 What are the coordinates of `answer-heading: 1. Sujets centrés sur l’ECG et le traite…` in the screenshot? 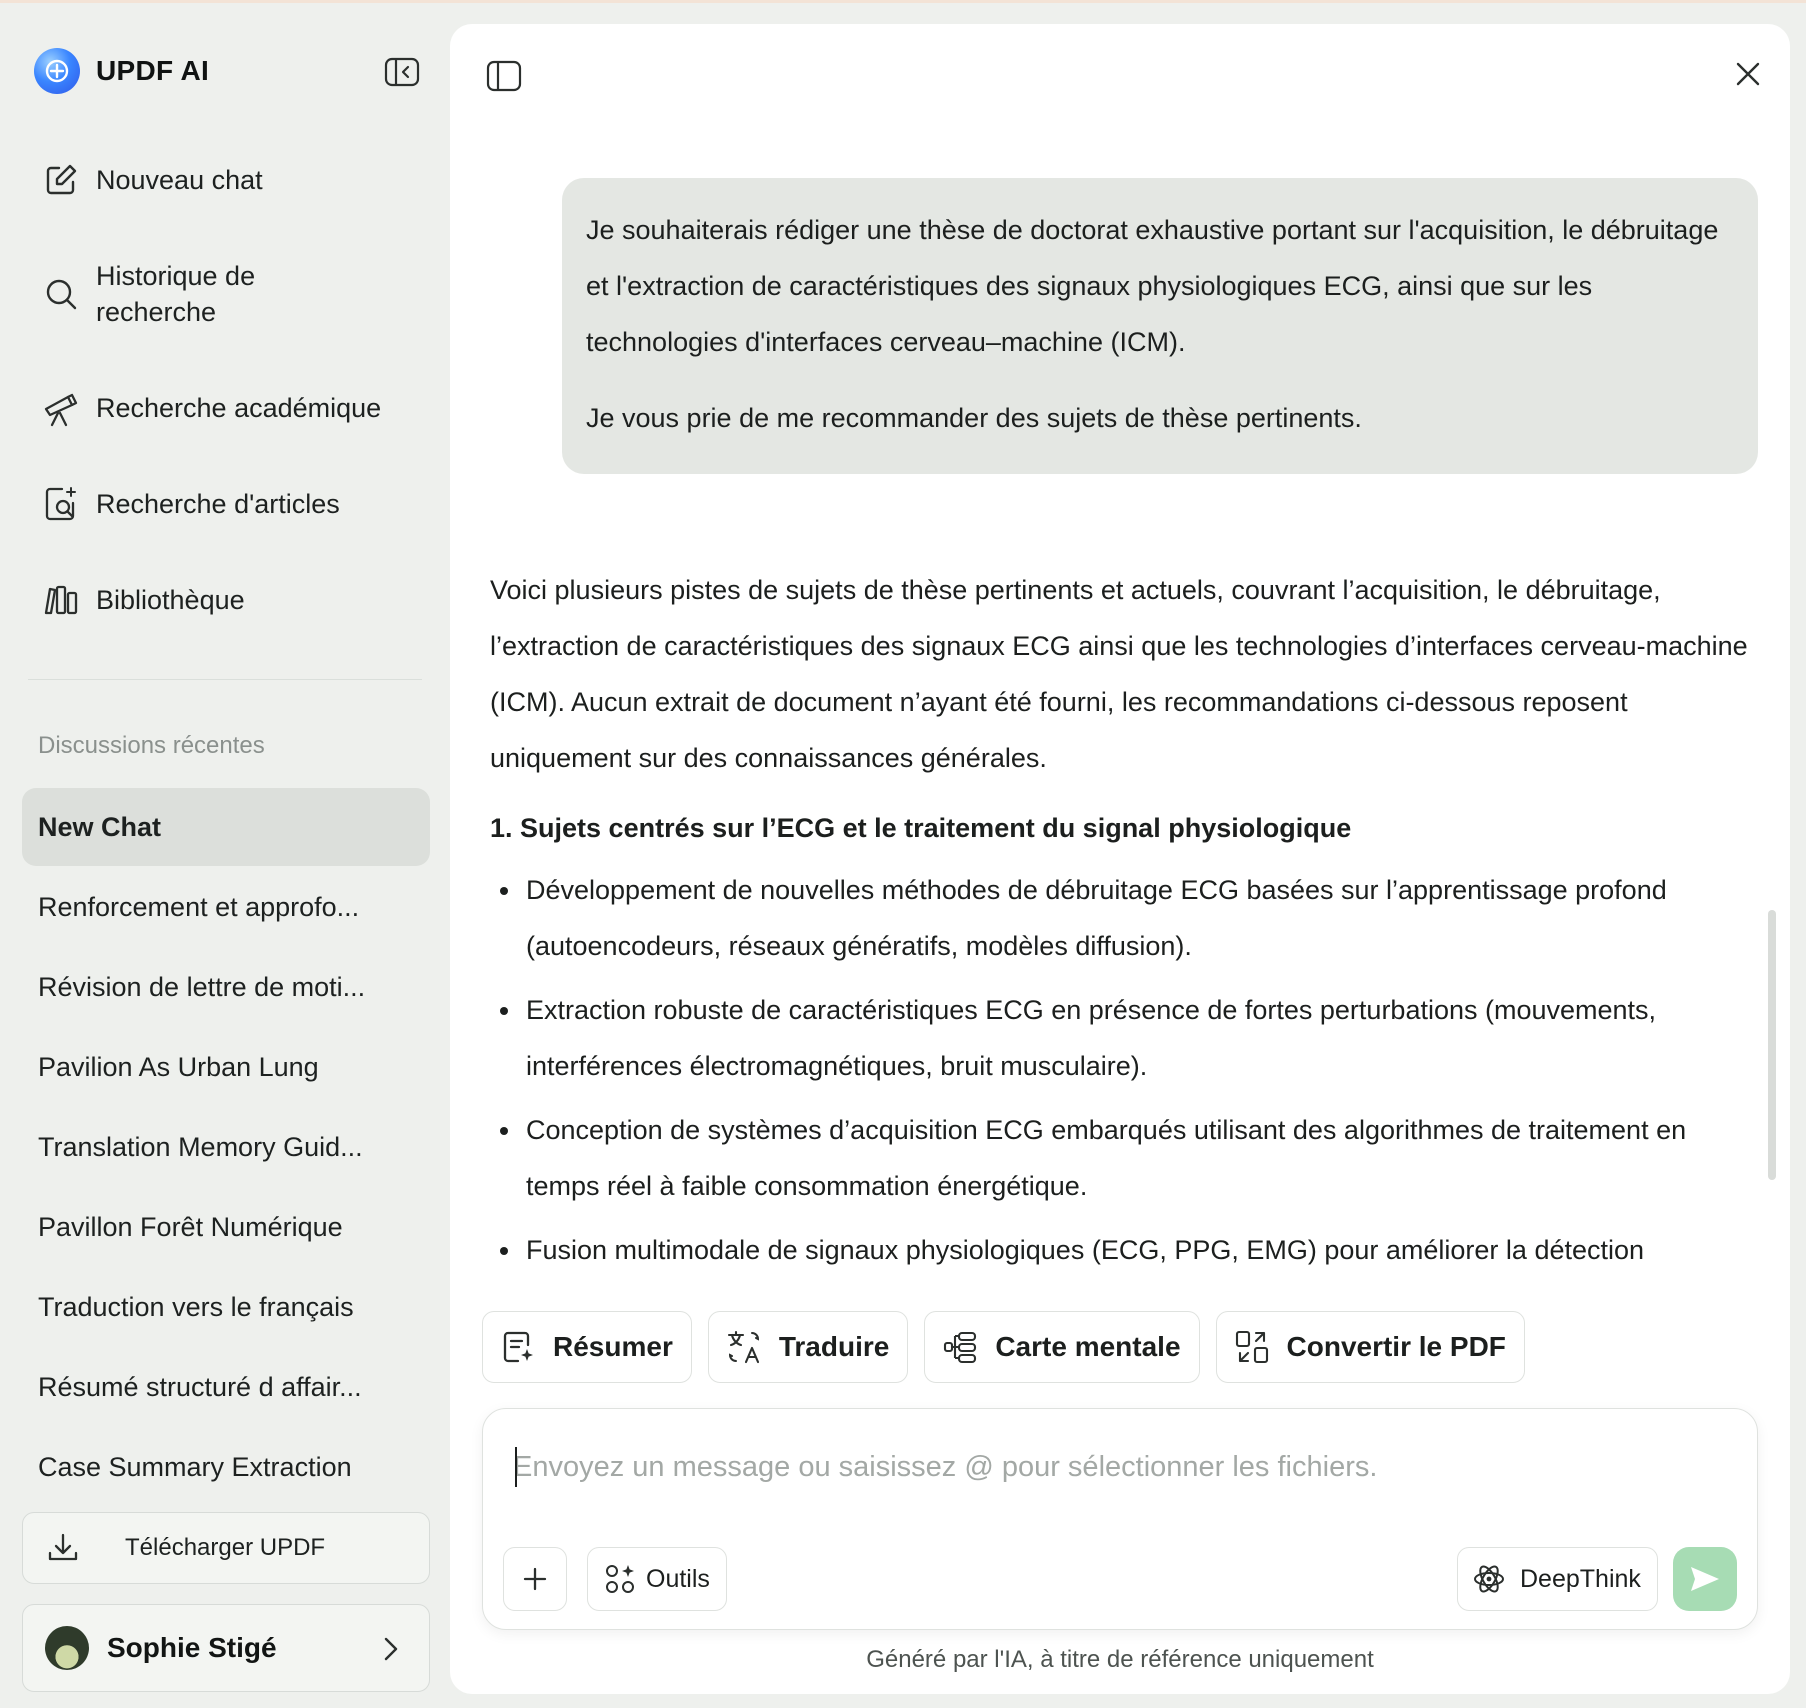 It's located at (921, 828).